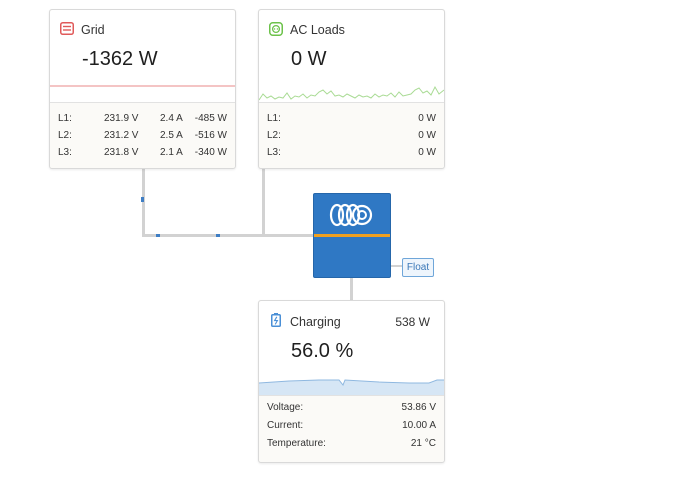  What do you see at coordinates (317, 30) in the screenshot?
I see `ac-loads-title: AC Loads` at bounding box center [317, 30].